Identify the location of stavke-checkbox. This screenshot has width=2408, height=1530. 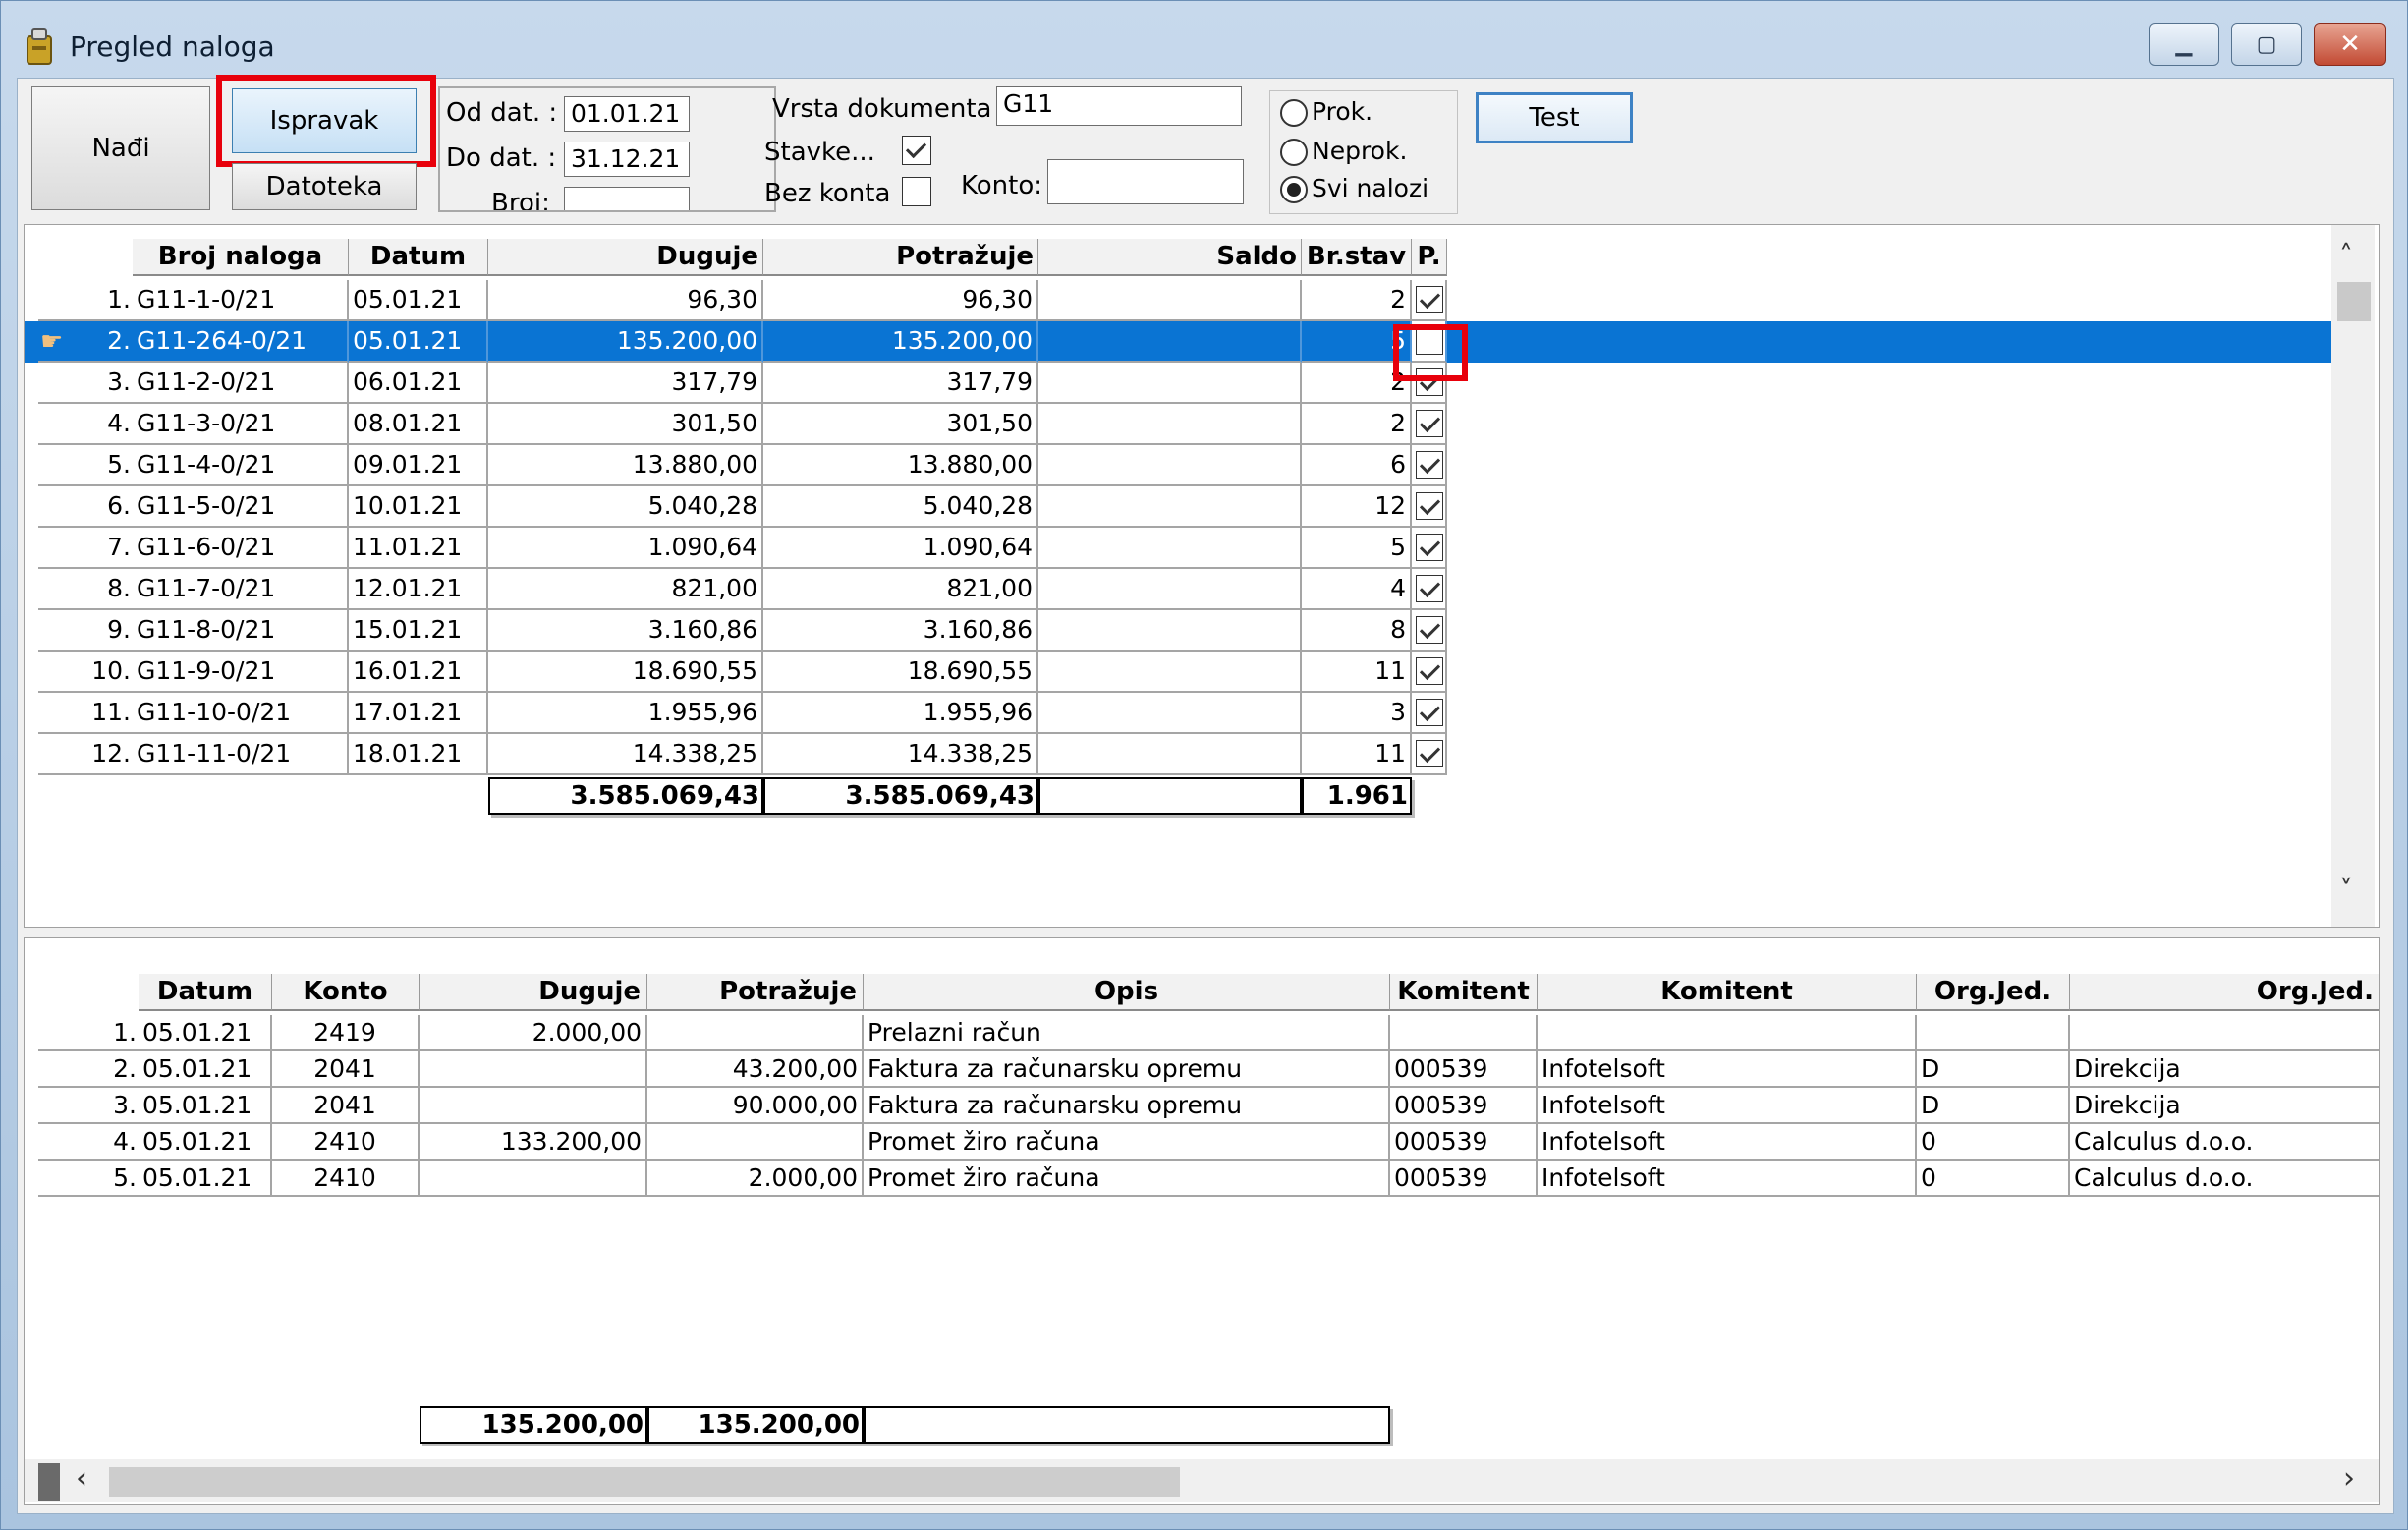
(916, 150).